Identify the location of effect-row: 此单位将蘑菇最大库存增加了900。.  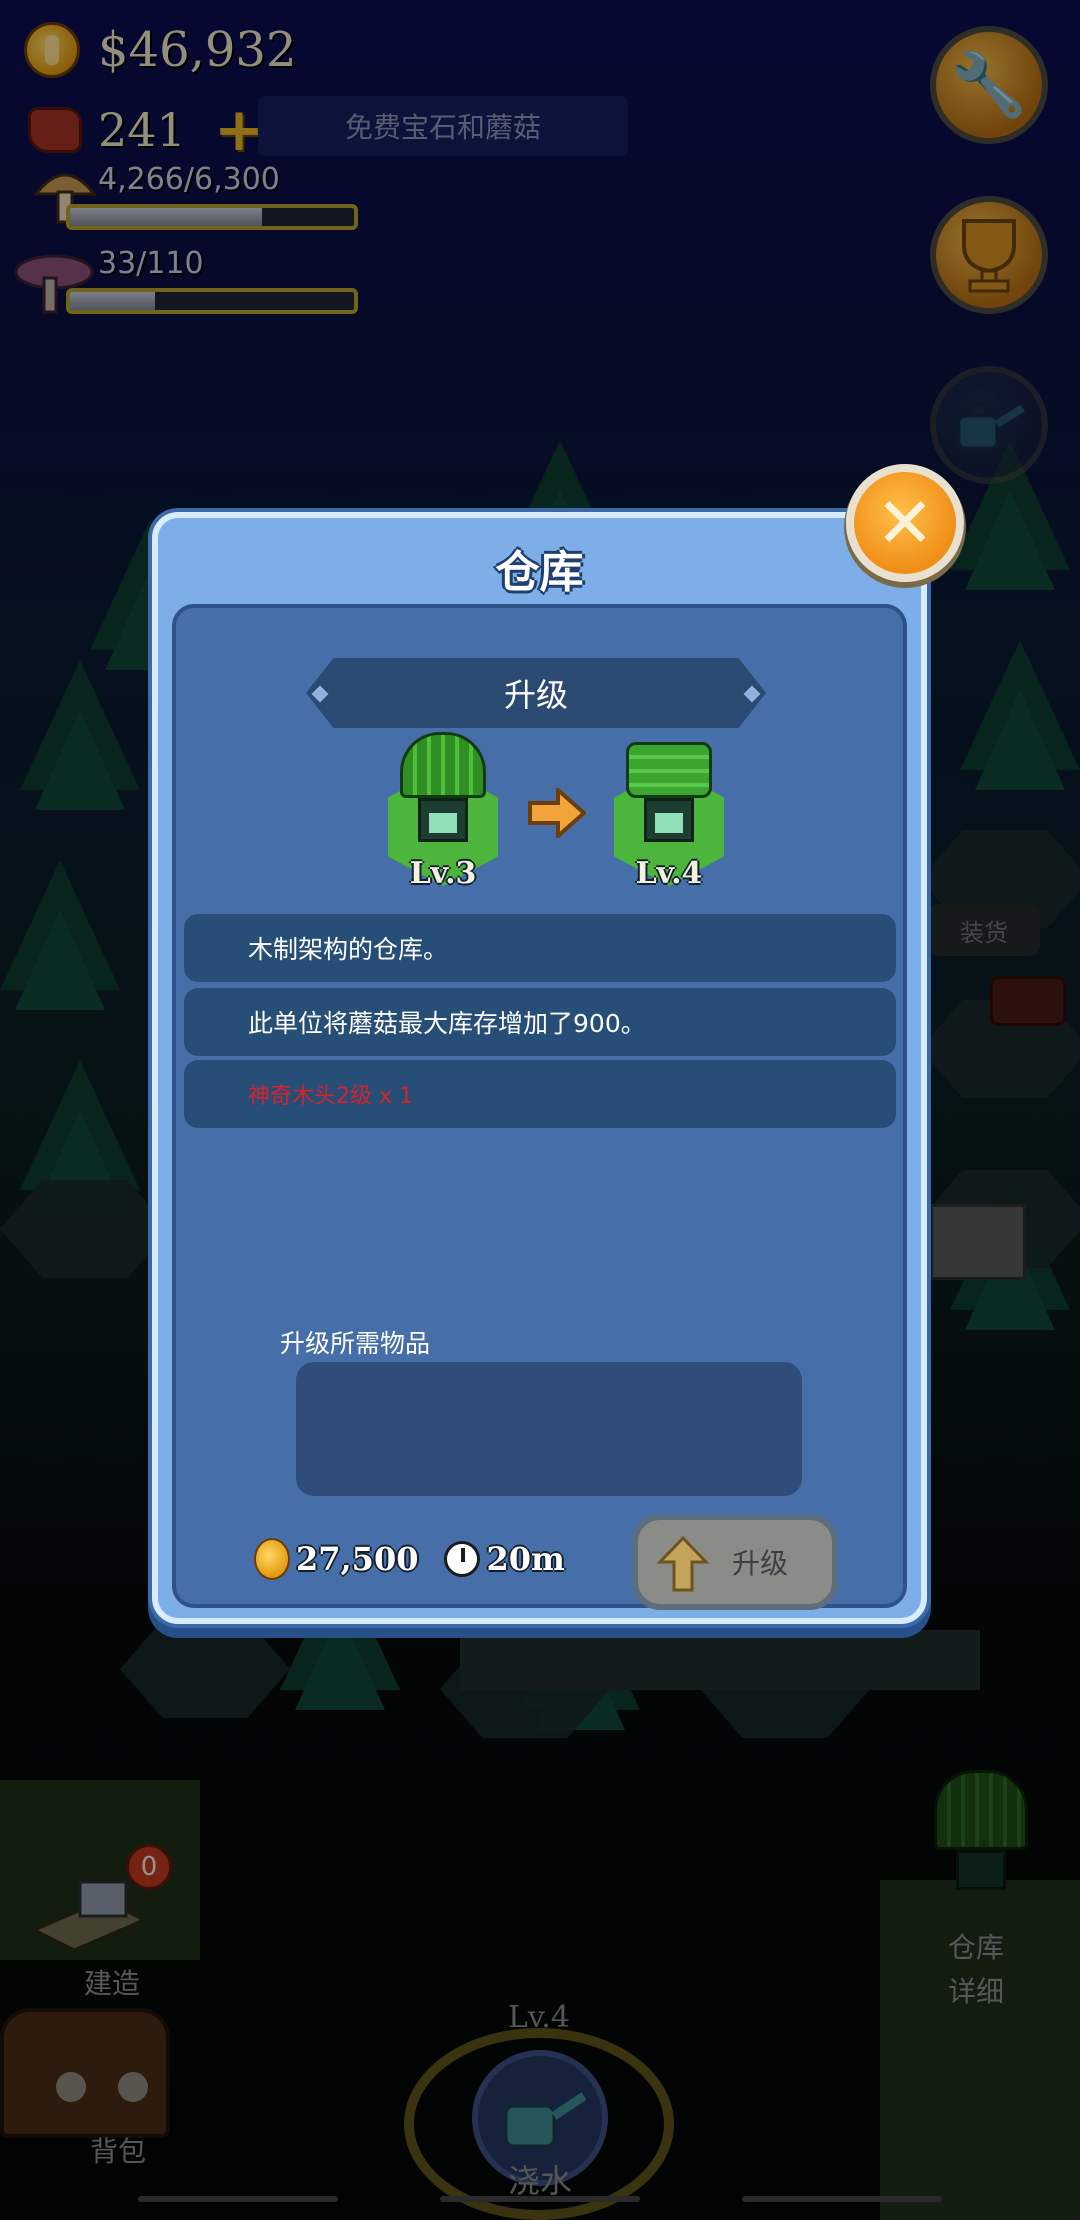
(540, 1022).